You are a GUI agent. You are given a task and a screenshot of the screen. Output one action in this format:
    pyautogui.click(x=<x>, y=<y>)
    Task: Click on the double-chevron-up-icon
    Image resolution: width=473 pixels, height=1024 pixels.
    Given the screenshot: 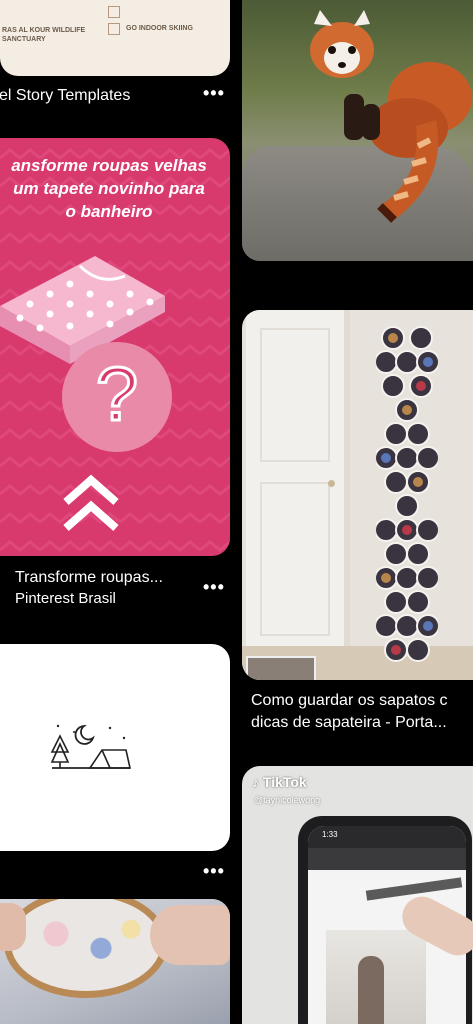 What is the action you would take?
    pyautogui.click(x=91, y=503)
    